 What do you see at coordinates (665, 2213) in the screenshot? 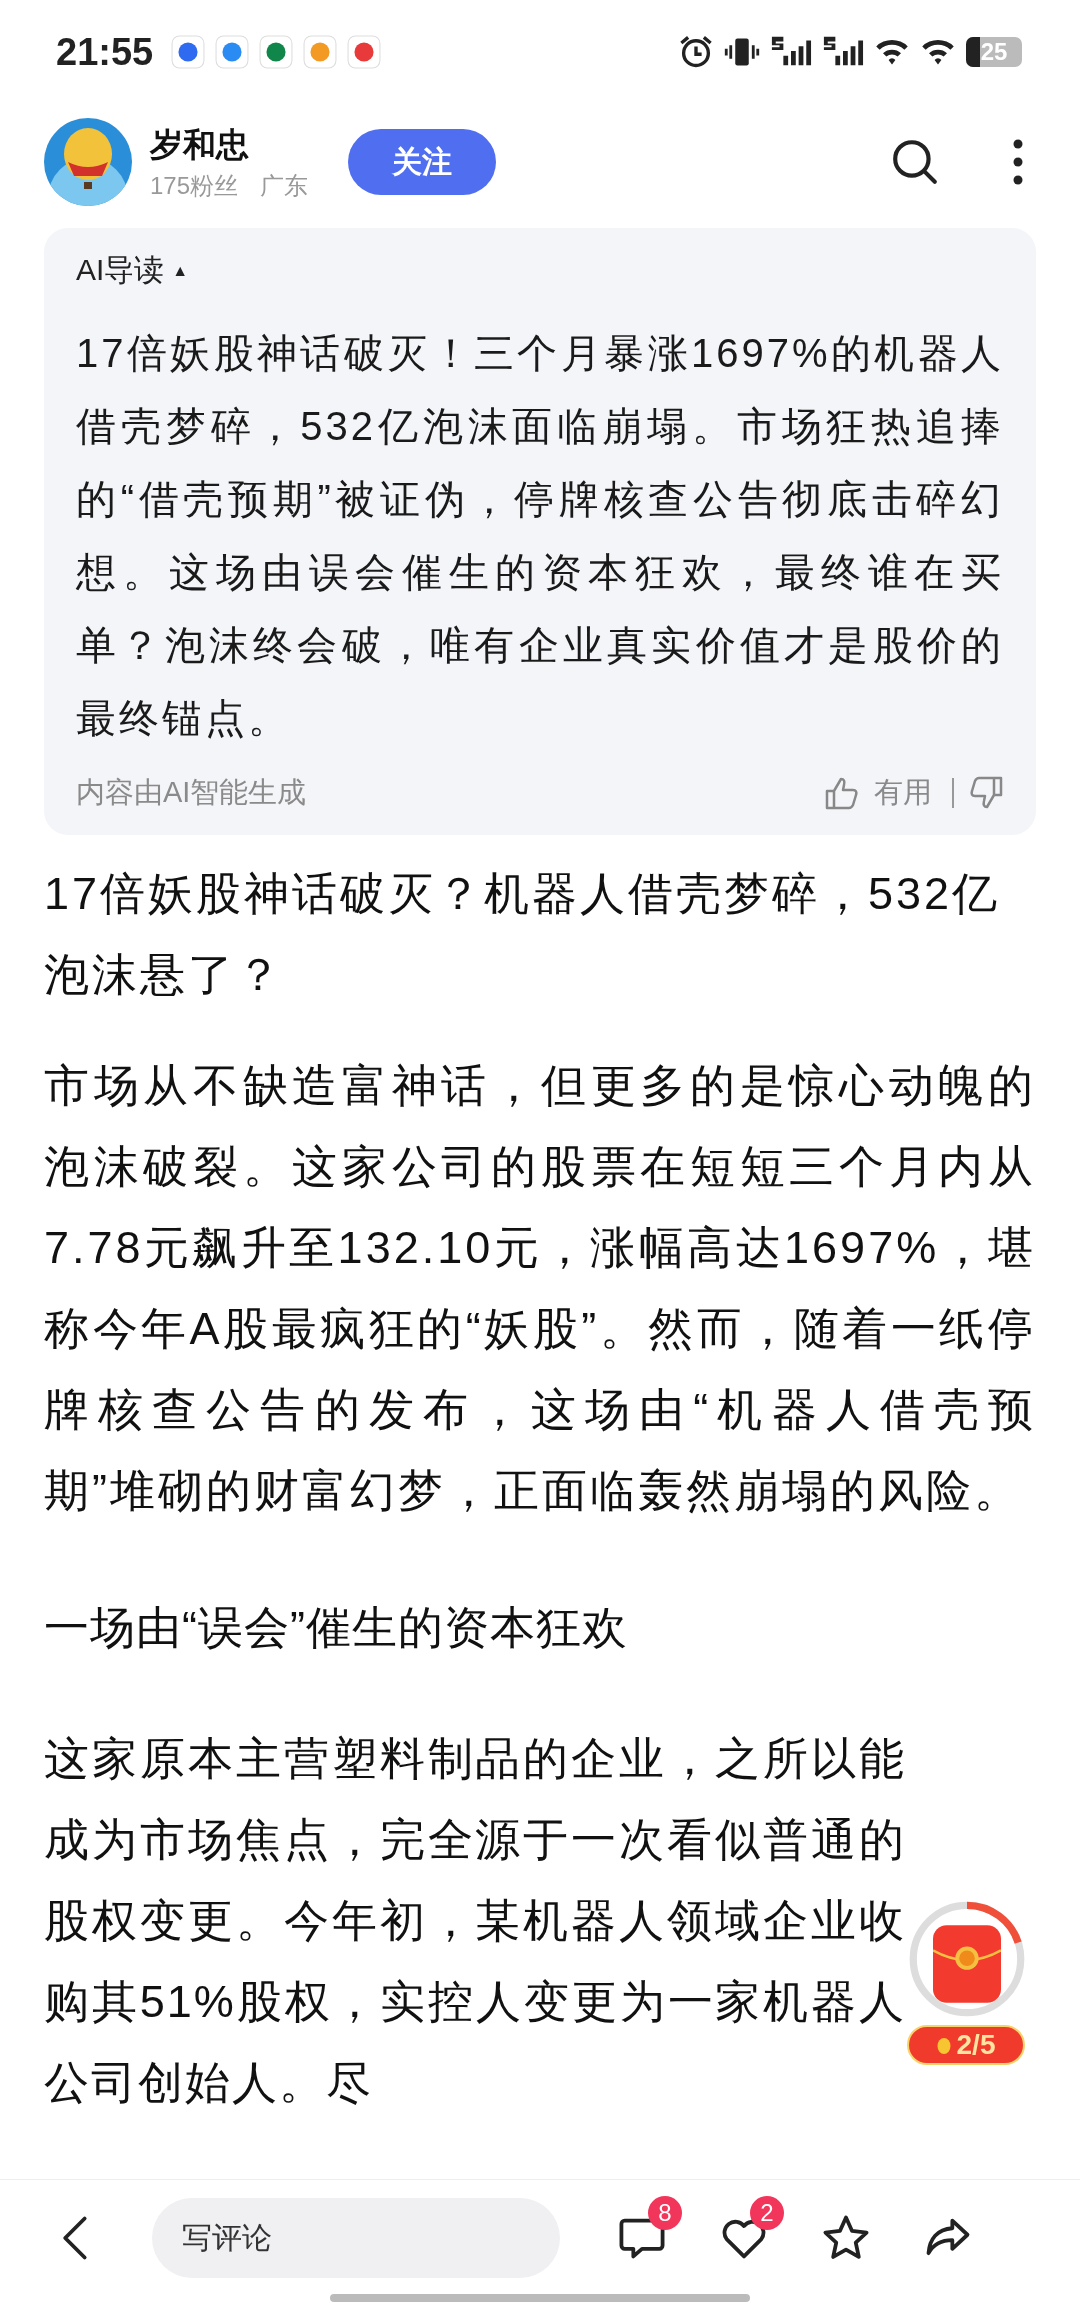
I see `comment-count-badge: 8` at bounding box center [665, 2213].